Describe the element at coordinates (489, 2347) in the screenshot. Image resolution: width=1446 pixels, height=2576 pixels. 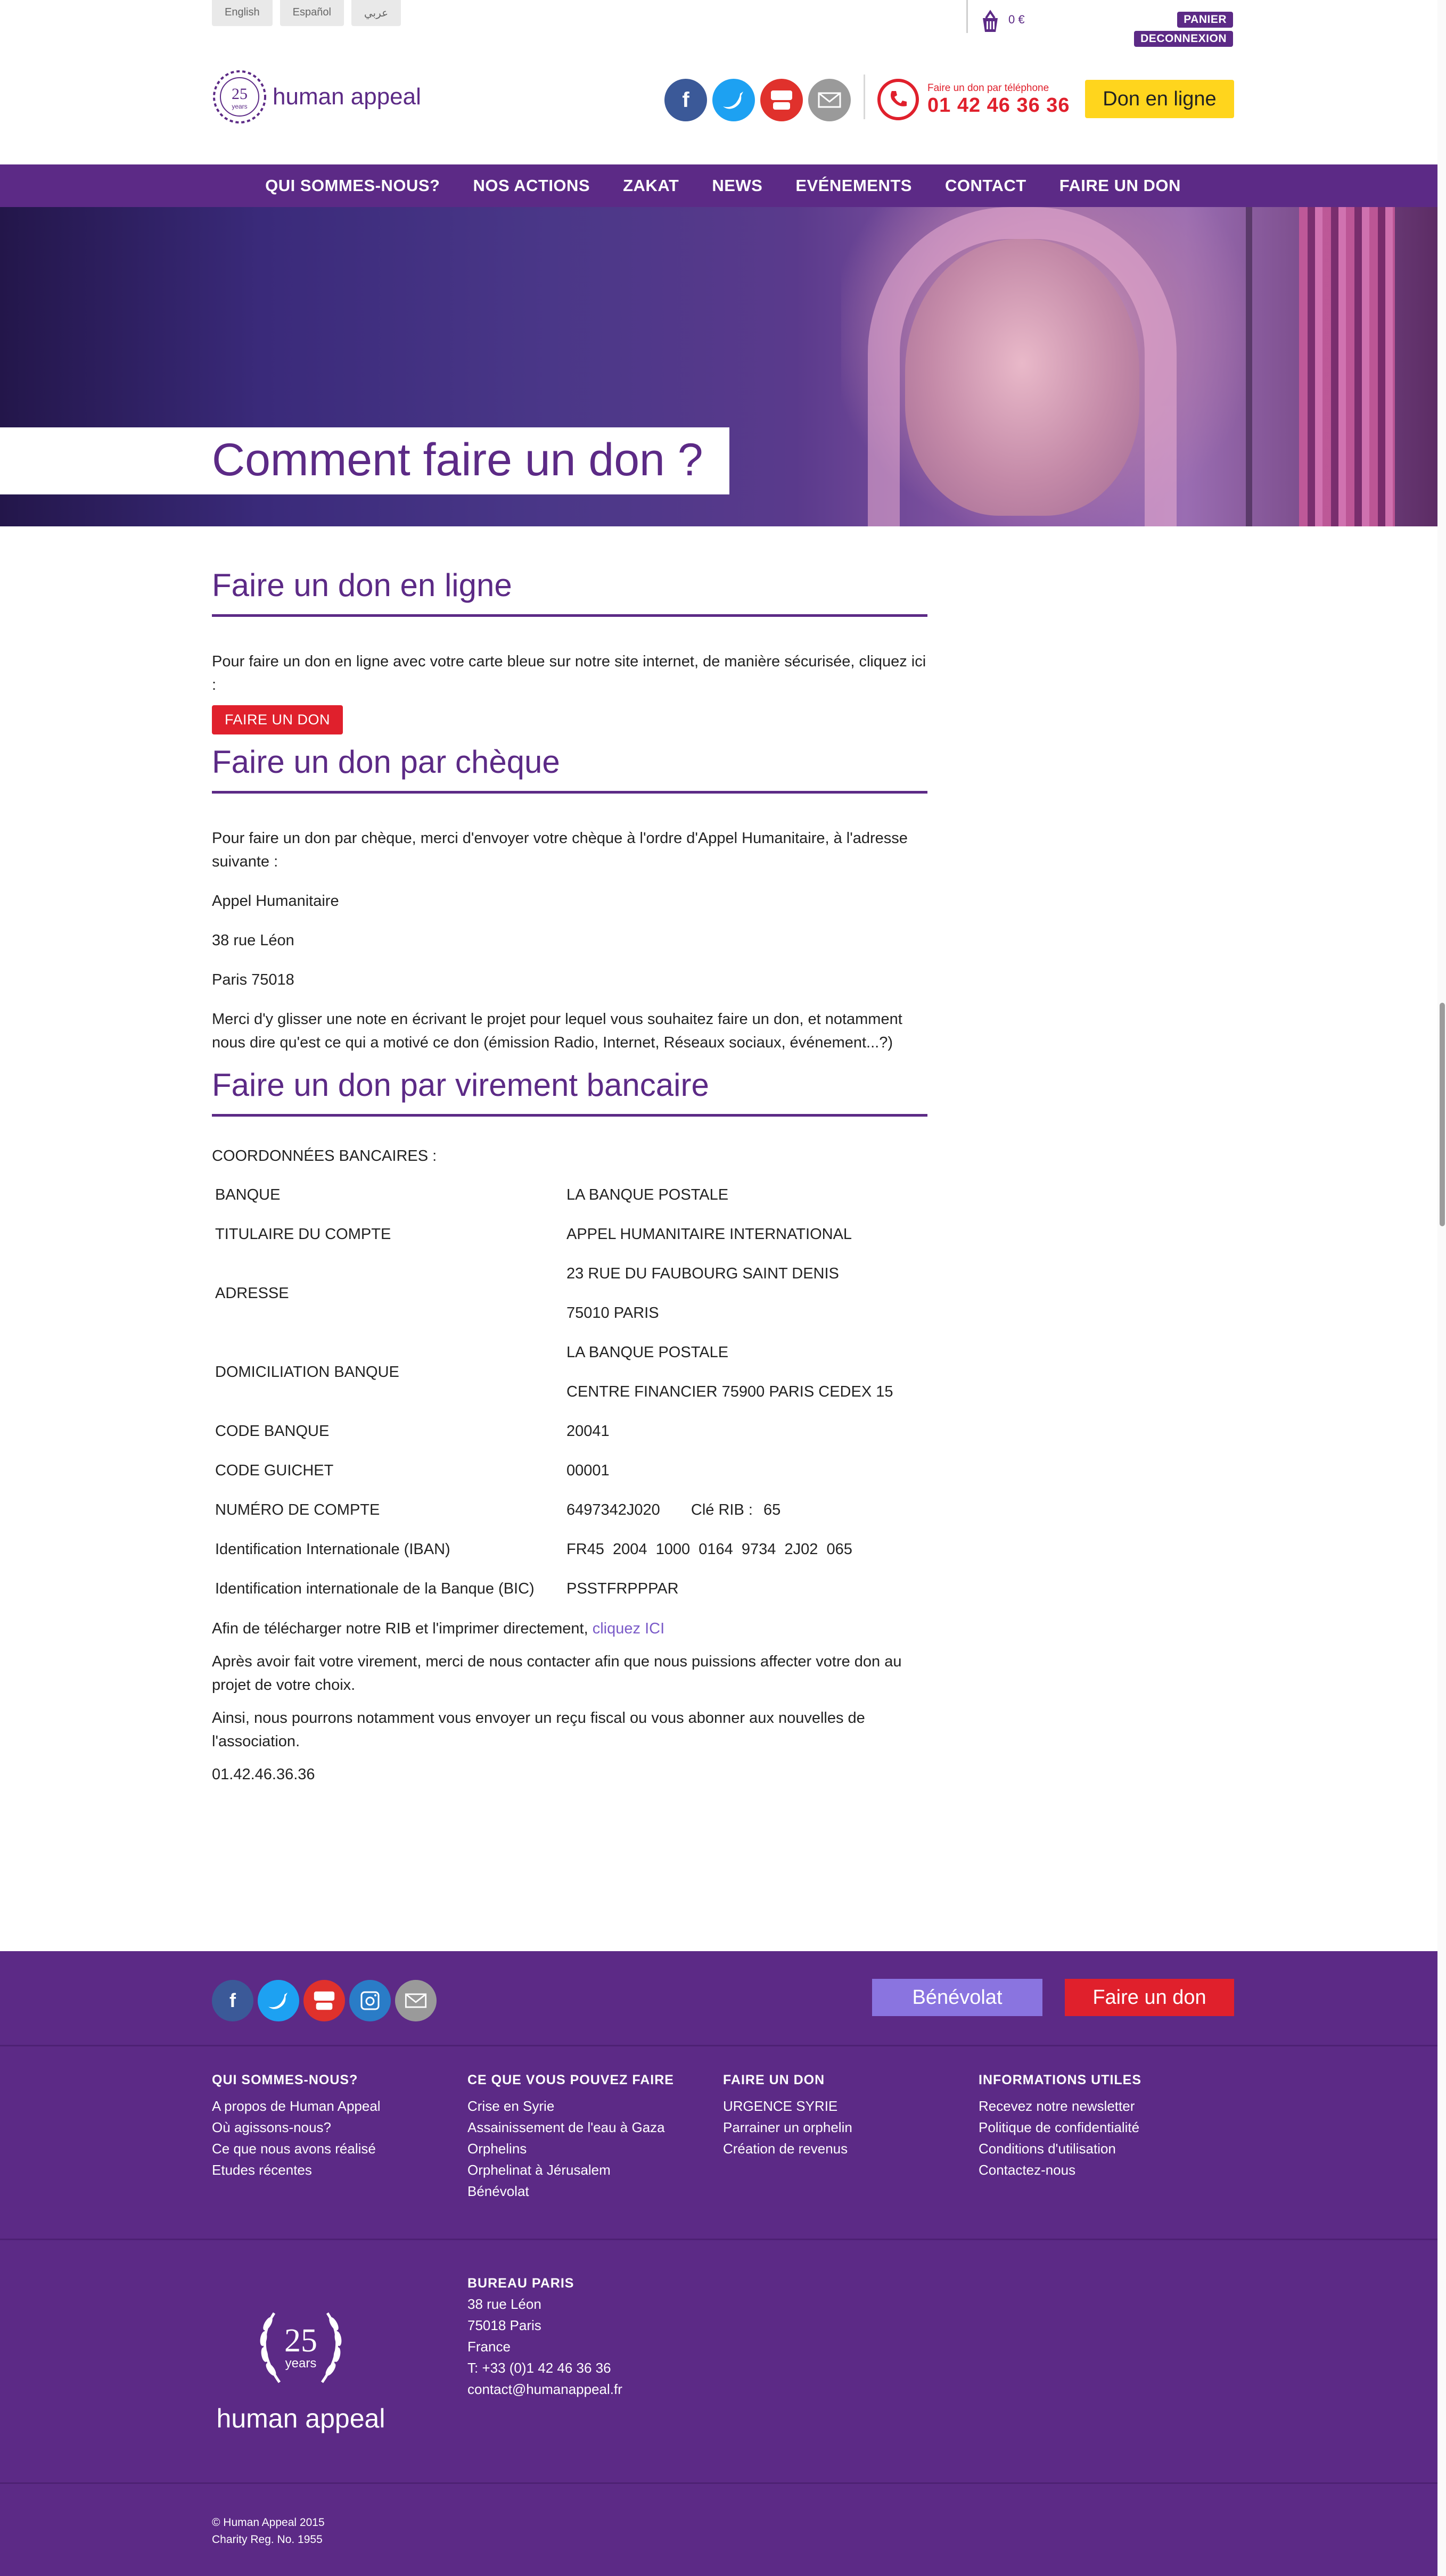
I see `bureau-line: France` at that location.